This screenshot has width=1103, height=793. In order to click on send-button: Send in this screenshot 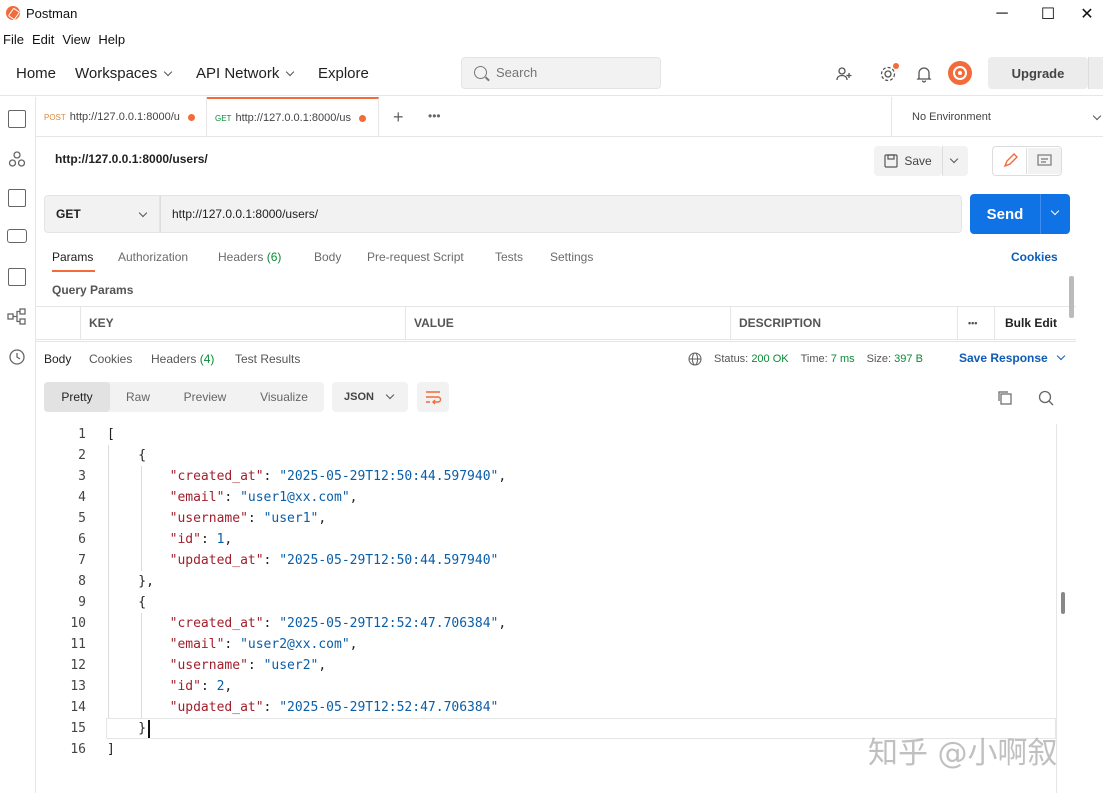, I will do `click(1005, 214)`.